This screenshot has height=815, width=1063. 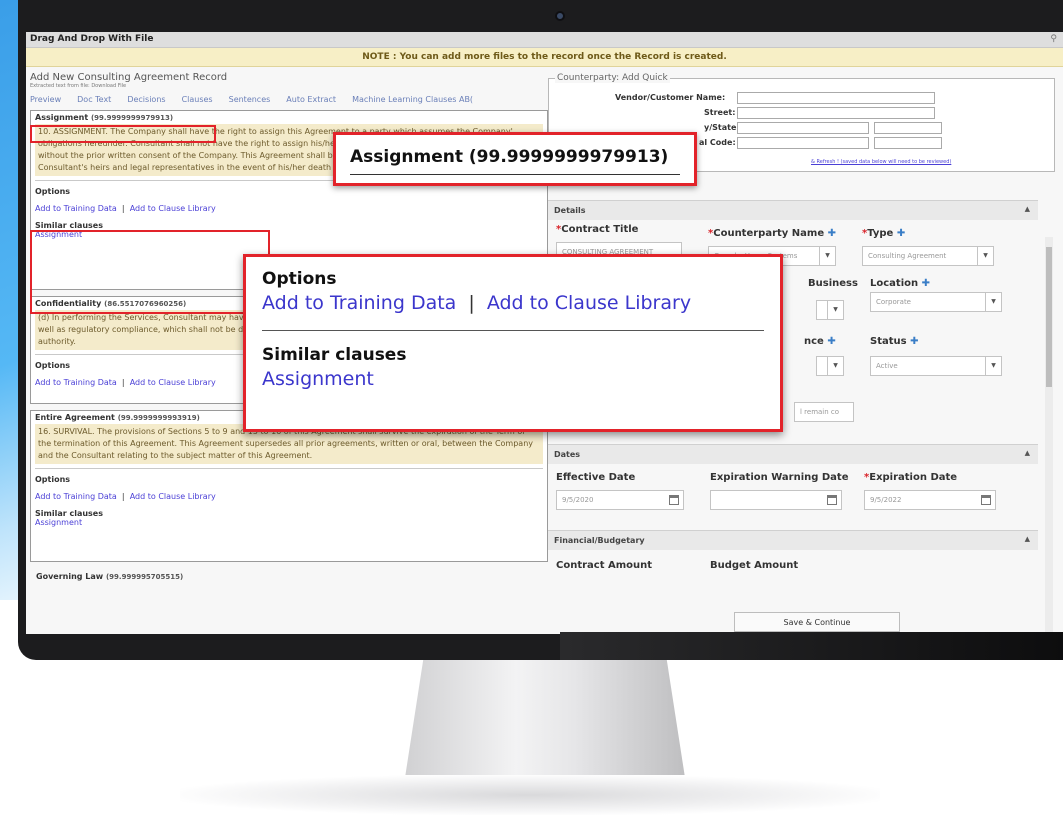 I want to click on expiration-warning-input, so click(x=776, y=500).